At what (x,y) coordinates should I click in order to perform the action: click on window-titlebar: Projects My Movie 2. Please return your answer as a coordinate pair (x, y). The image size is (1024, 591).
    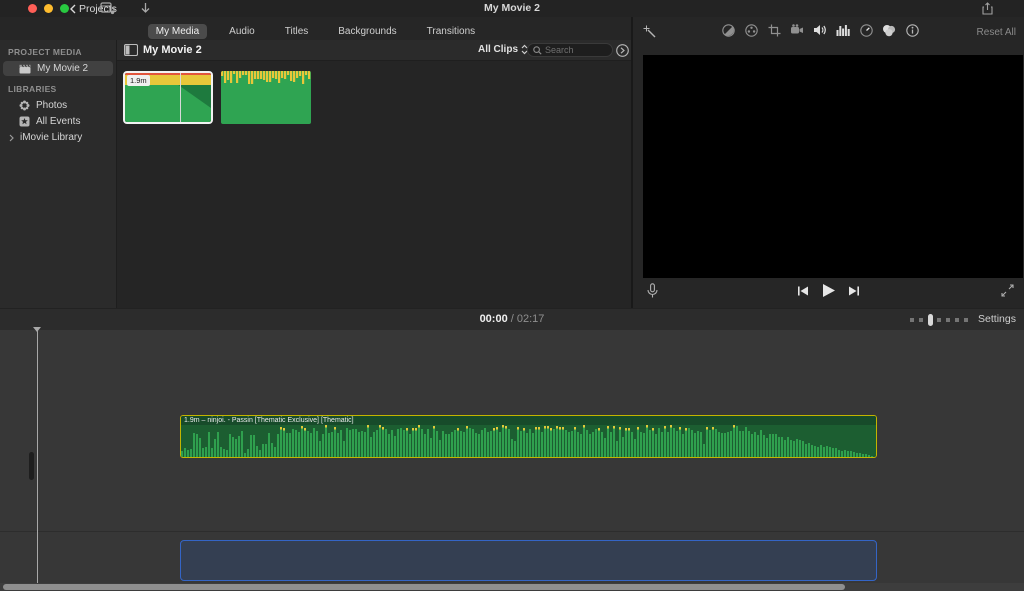
    Looking at the image, I should click on (512, 8).